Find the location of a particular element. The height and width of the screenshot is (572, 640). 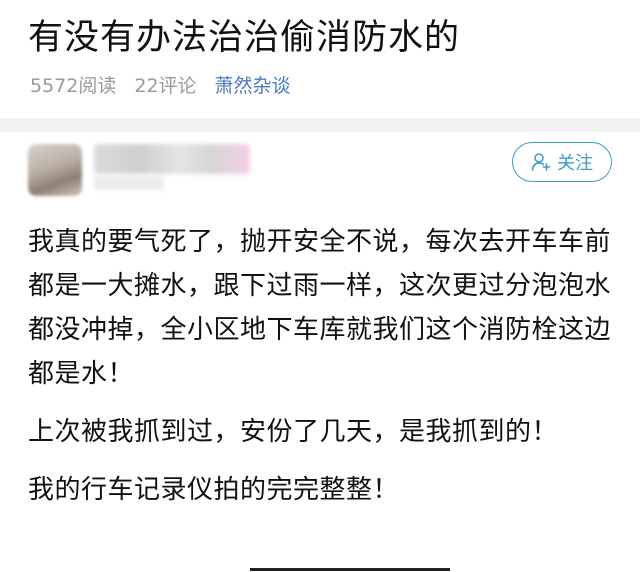

post-title: 有没有办法治治偷消防水的 is located at coordinates (244, 38).